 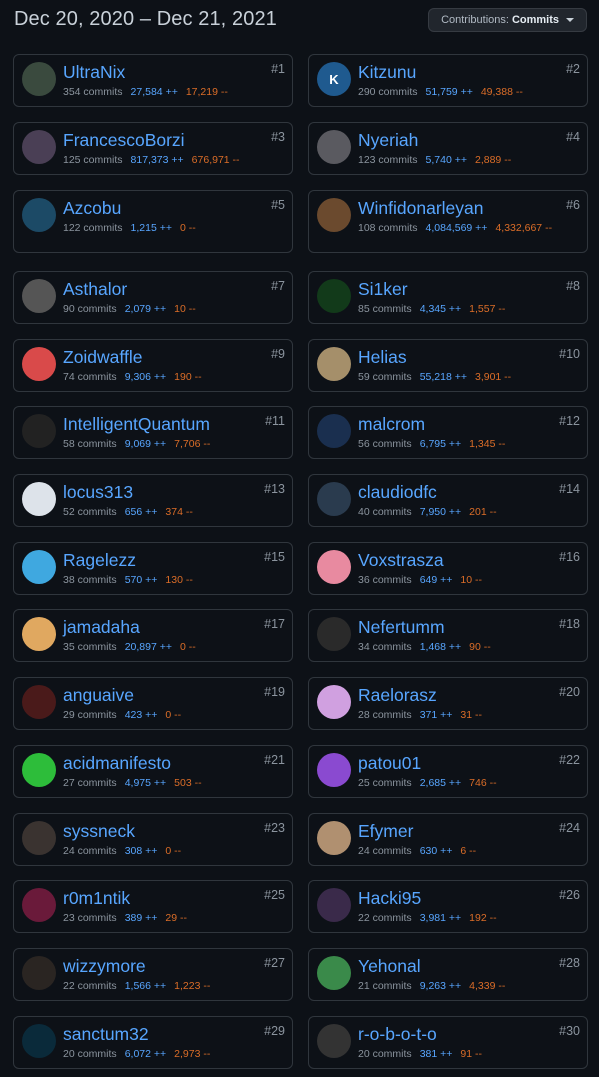 What do you see at coordinates (436, 851) in the screenshot?
I see `additions-count: 630 ++` at bounding box center [436, 851].